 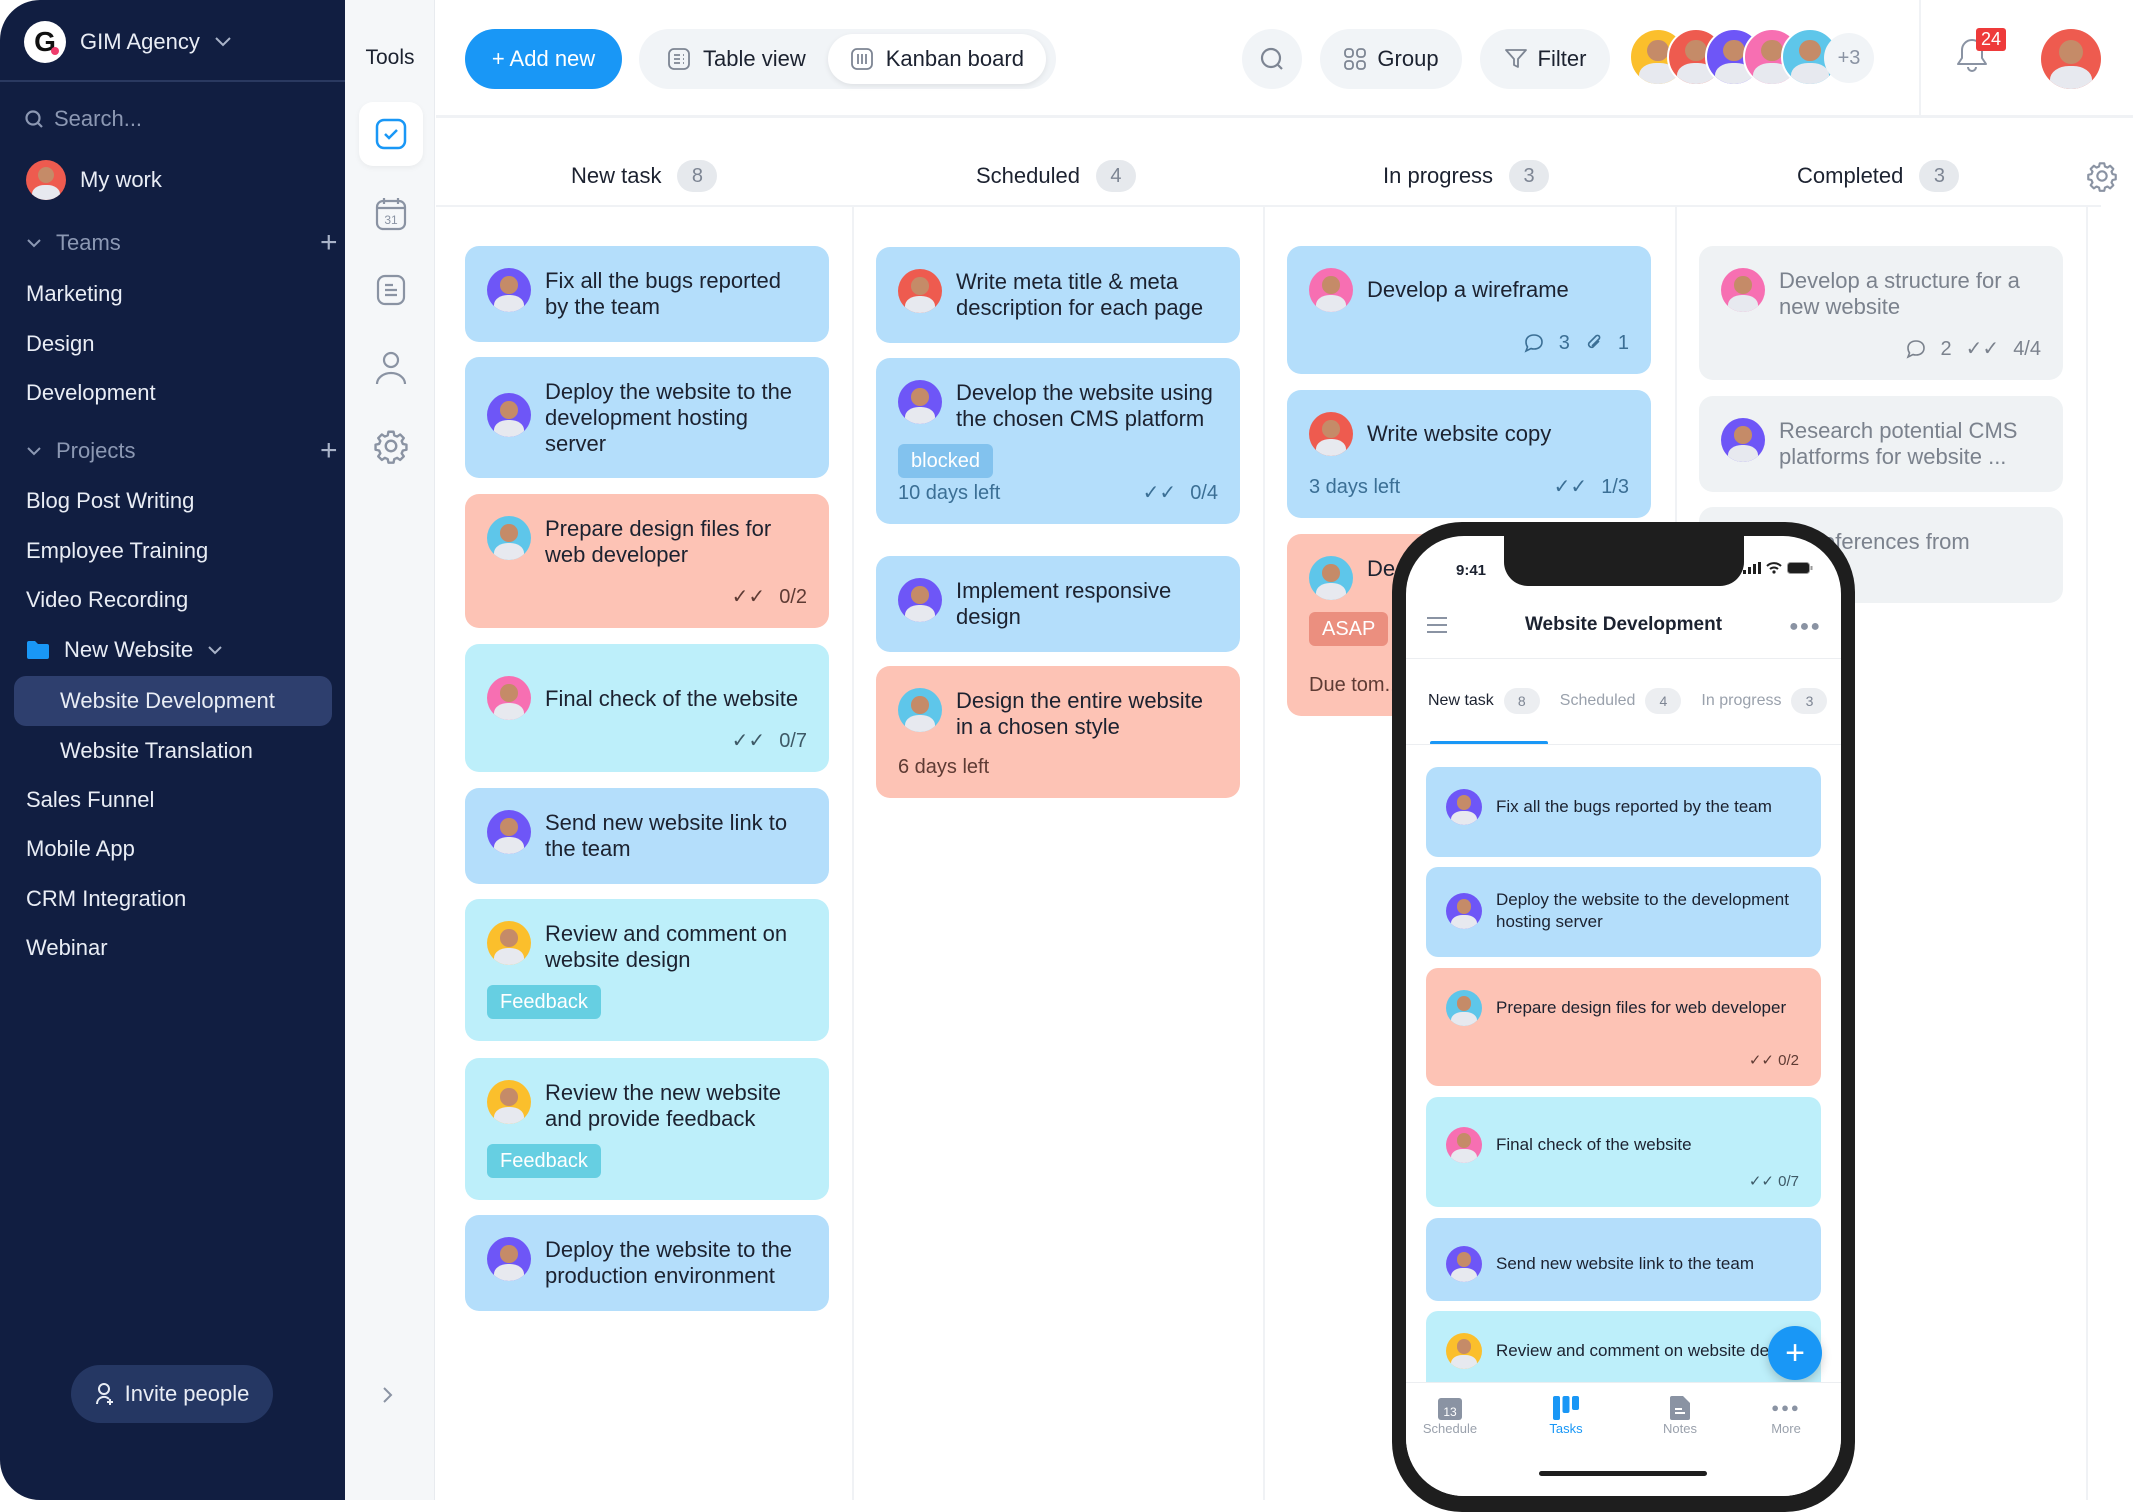 I want to click on tool-tasks, so click(x=391, y=134).